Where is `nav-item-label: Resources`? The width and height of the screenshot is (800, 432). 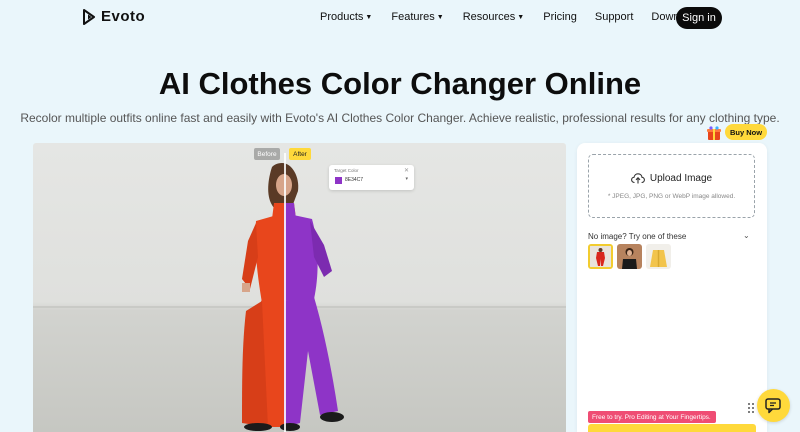
nav-item-label: Resources is located at coordinates (489, 17).